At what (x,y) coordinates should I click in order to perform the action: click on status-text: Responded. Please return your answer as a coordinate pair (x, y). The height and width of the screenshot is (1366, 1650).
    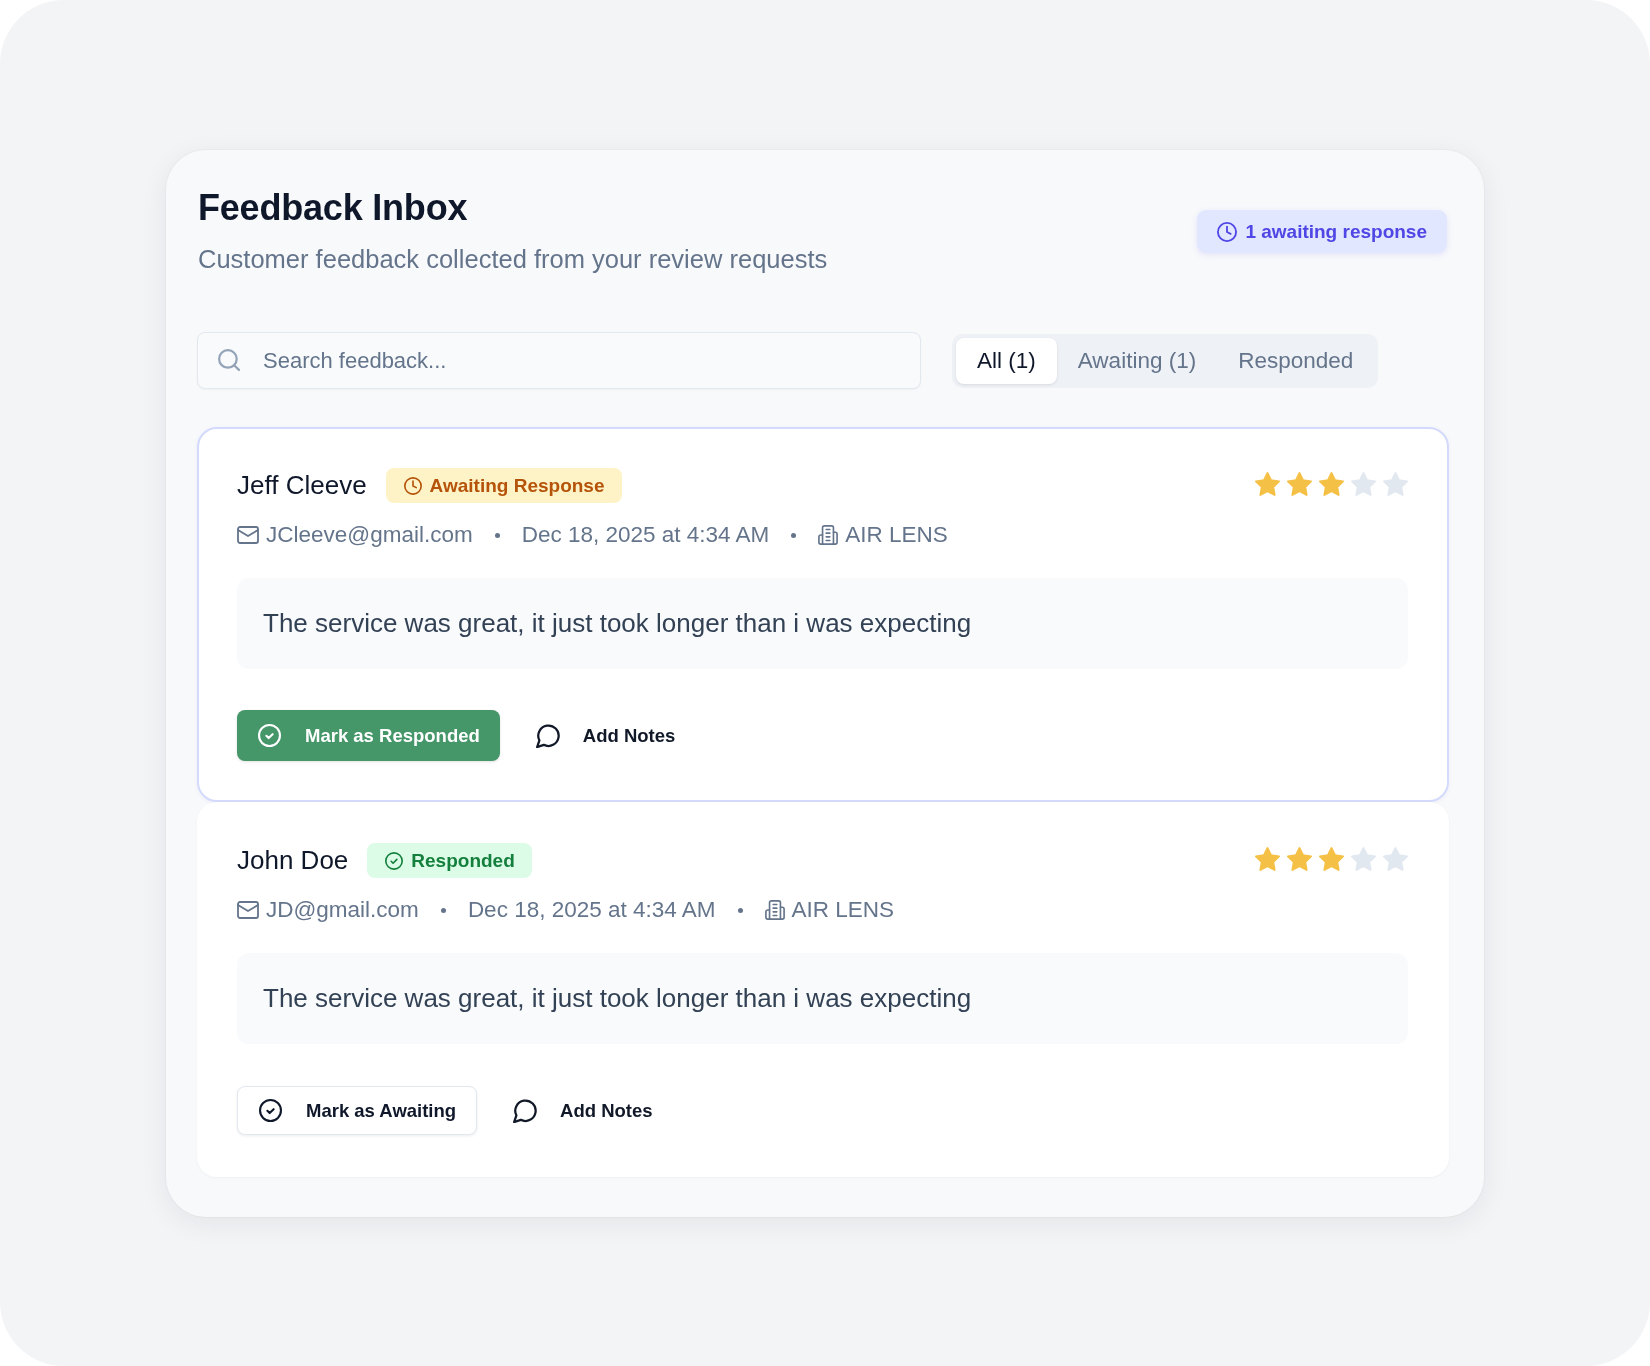
    Looking at the image, I should click on (463, 860).